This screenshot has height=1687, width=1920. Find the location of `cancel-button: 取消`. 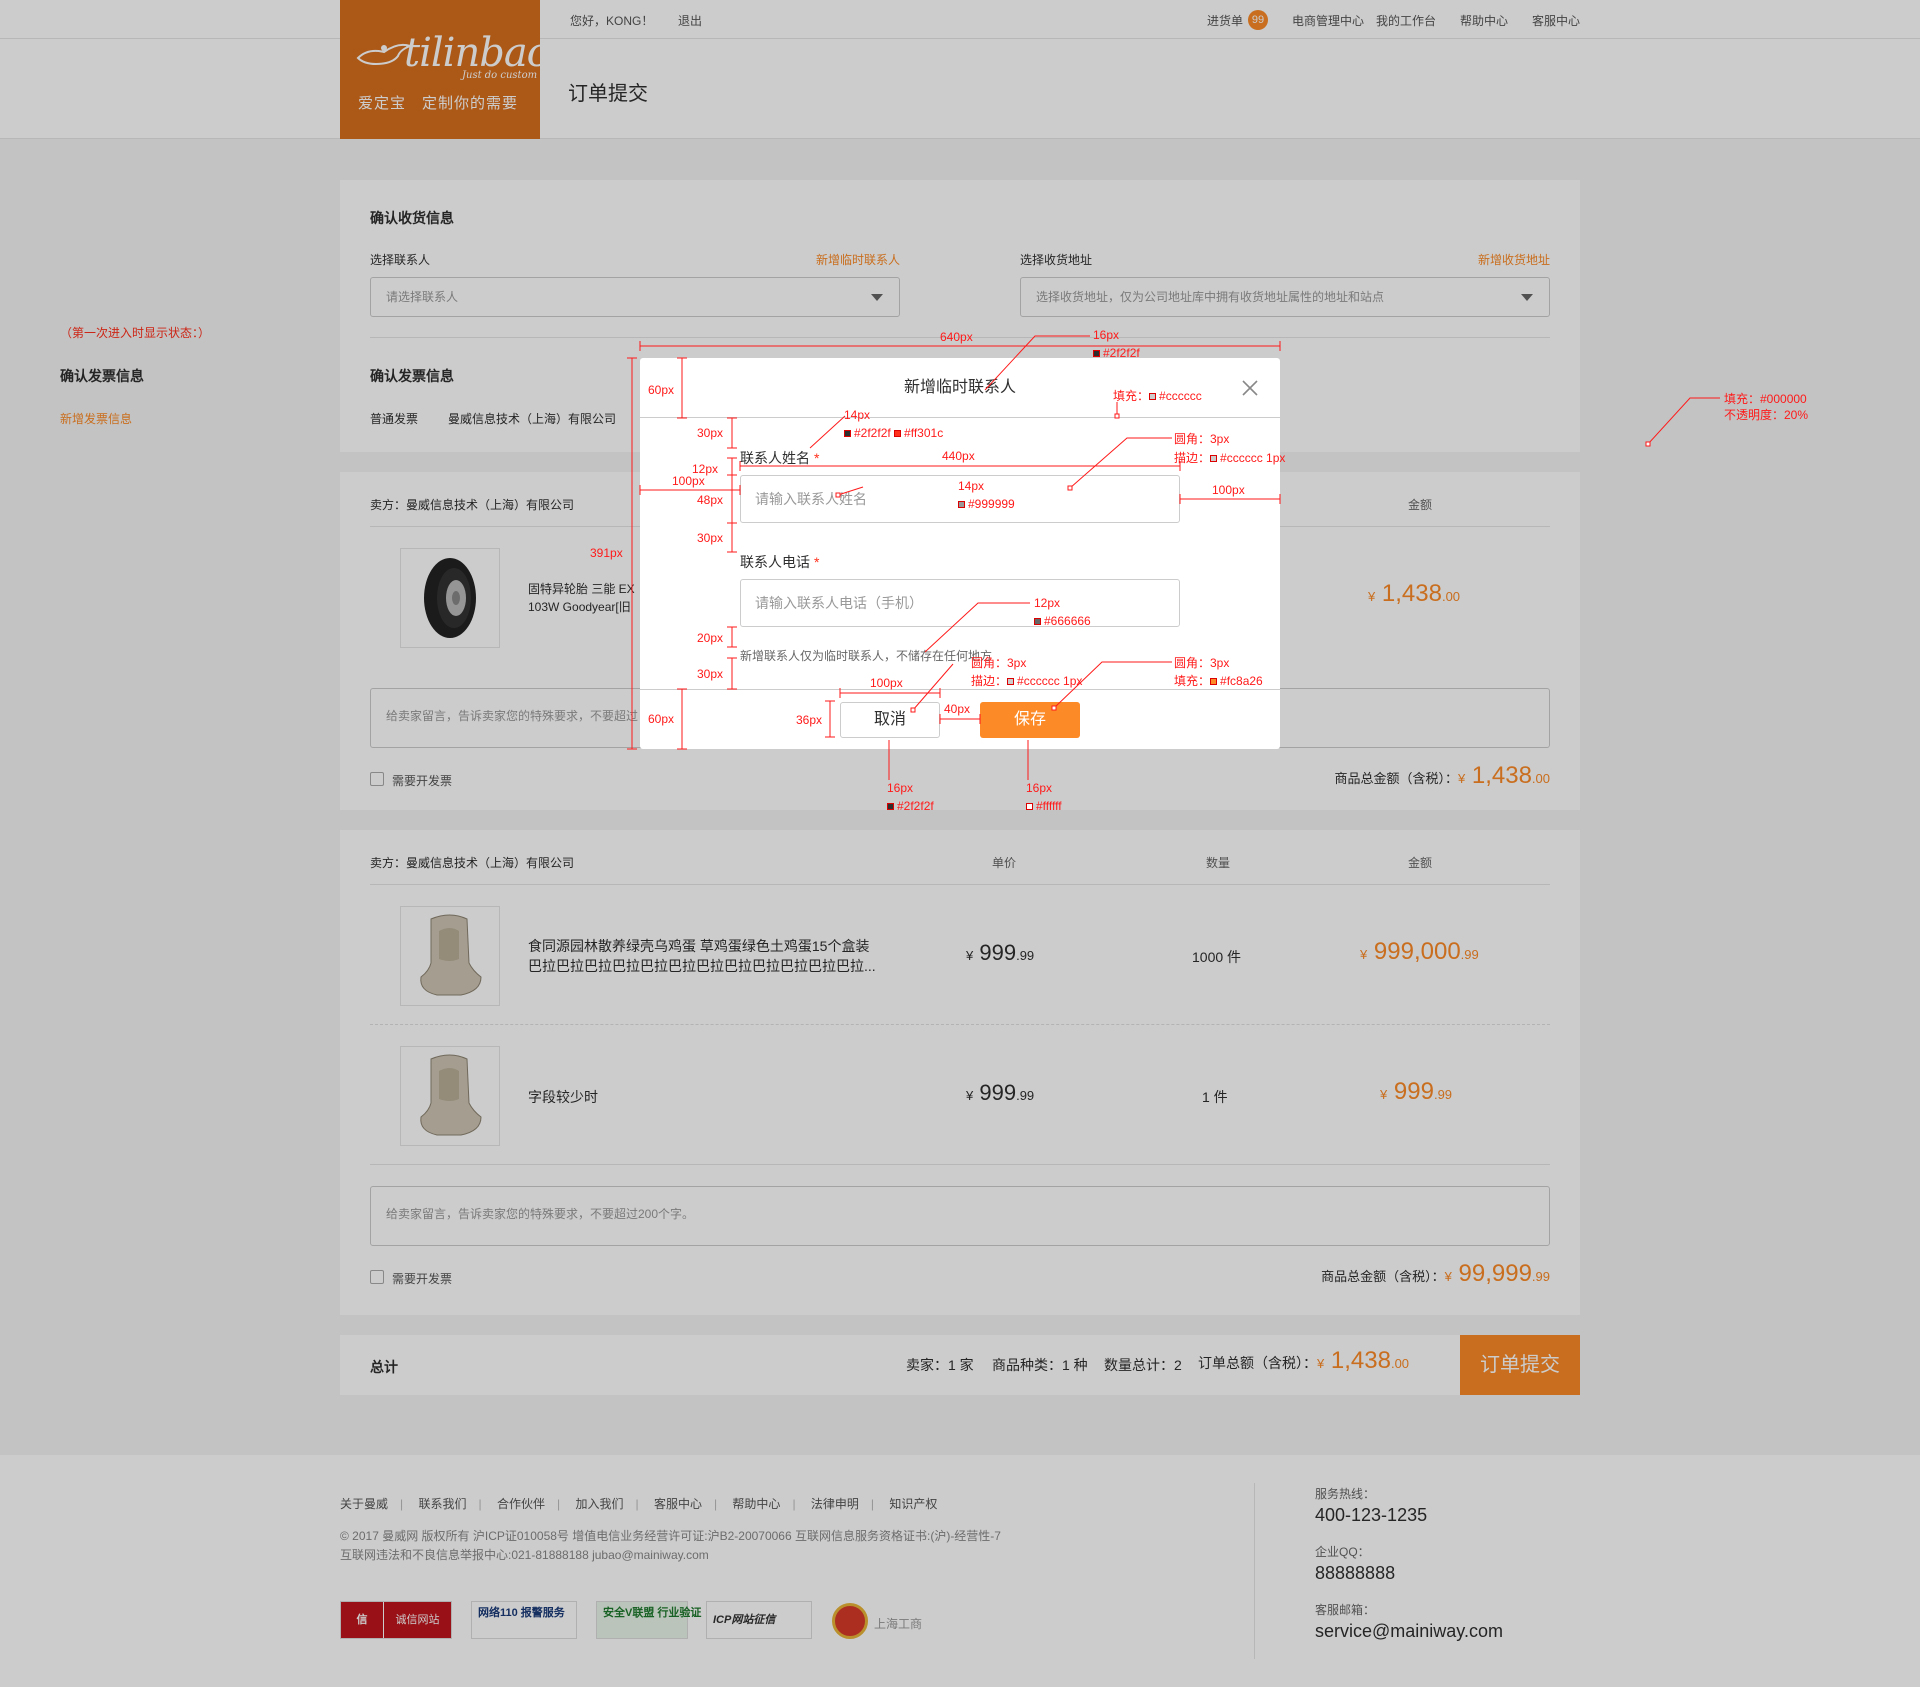

cancel-button: 取消 is located at coordinates (890, 720).